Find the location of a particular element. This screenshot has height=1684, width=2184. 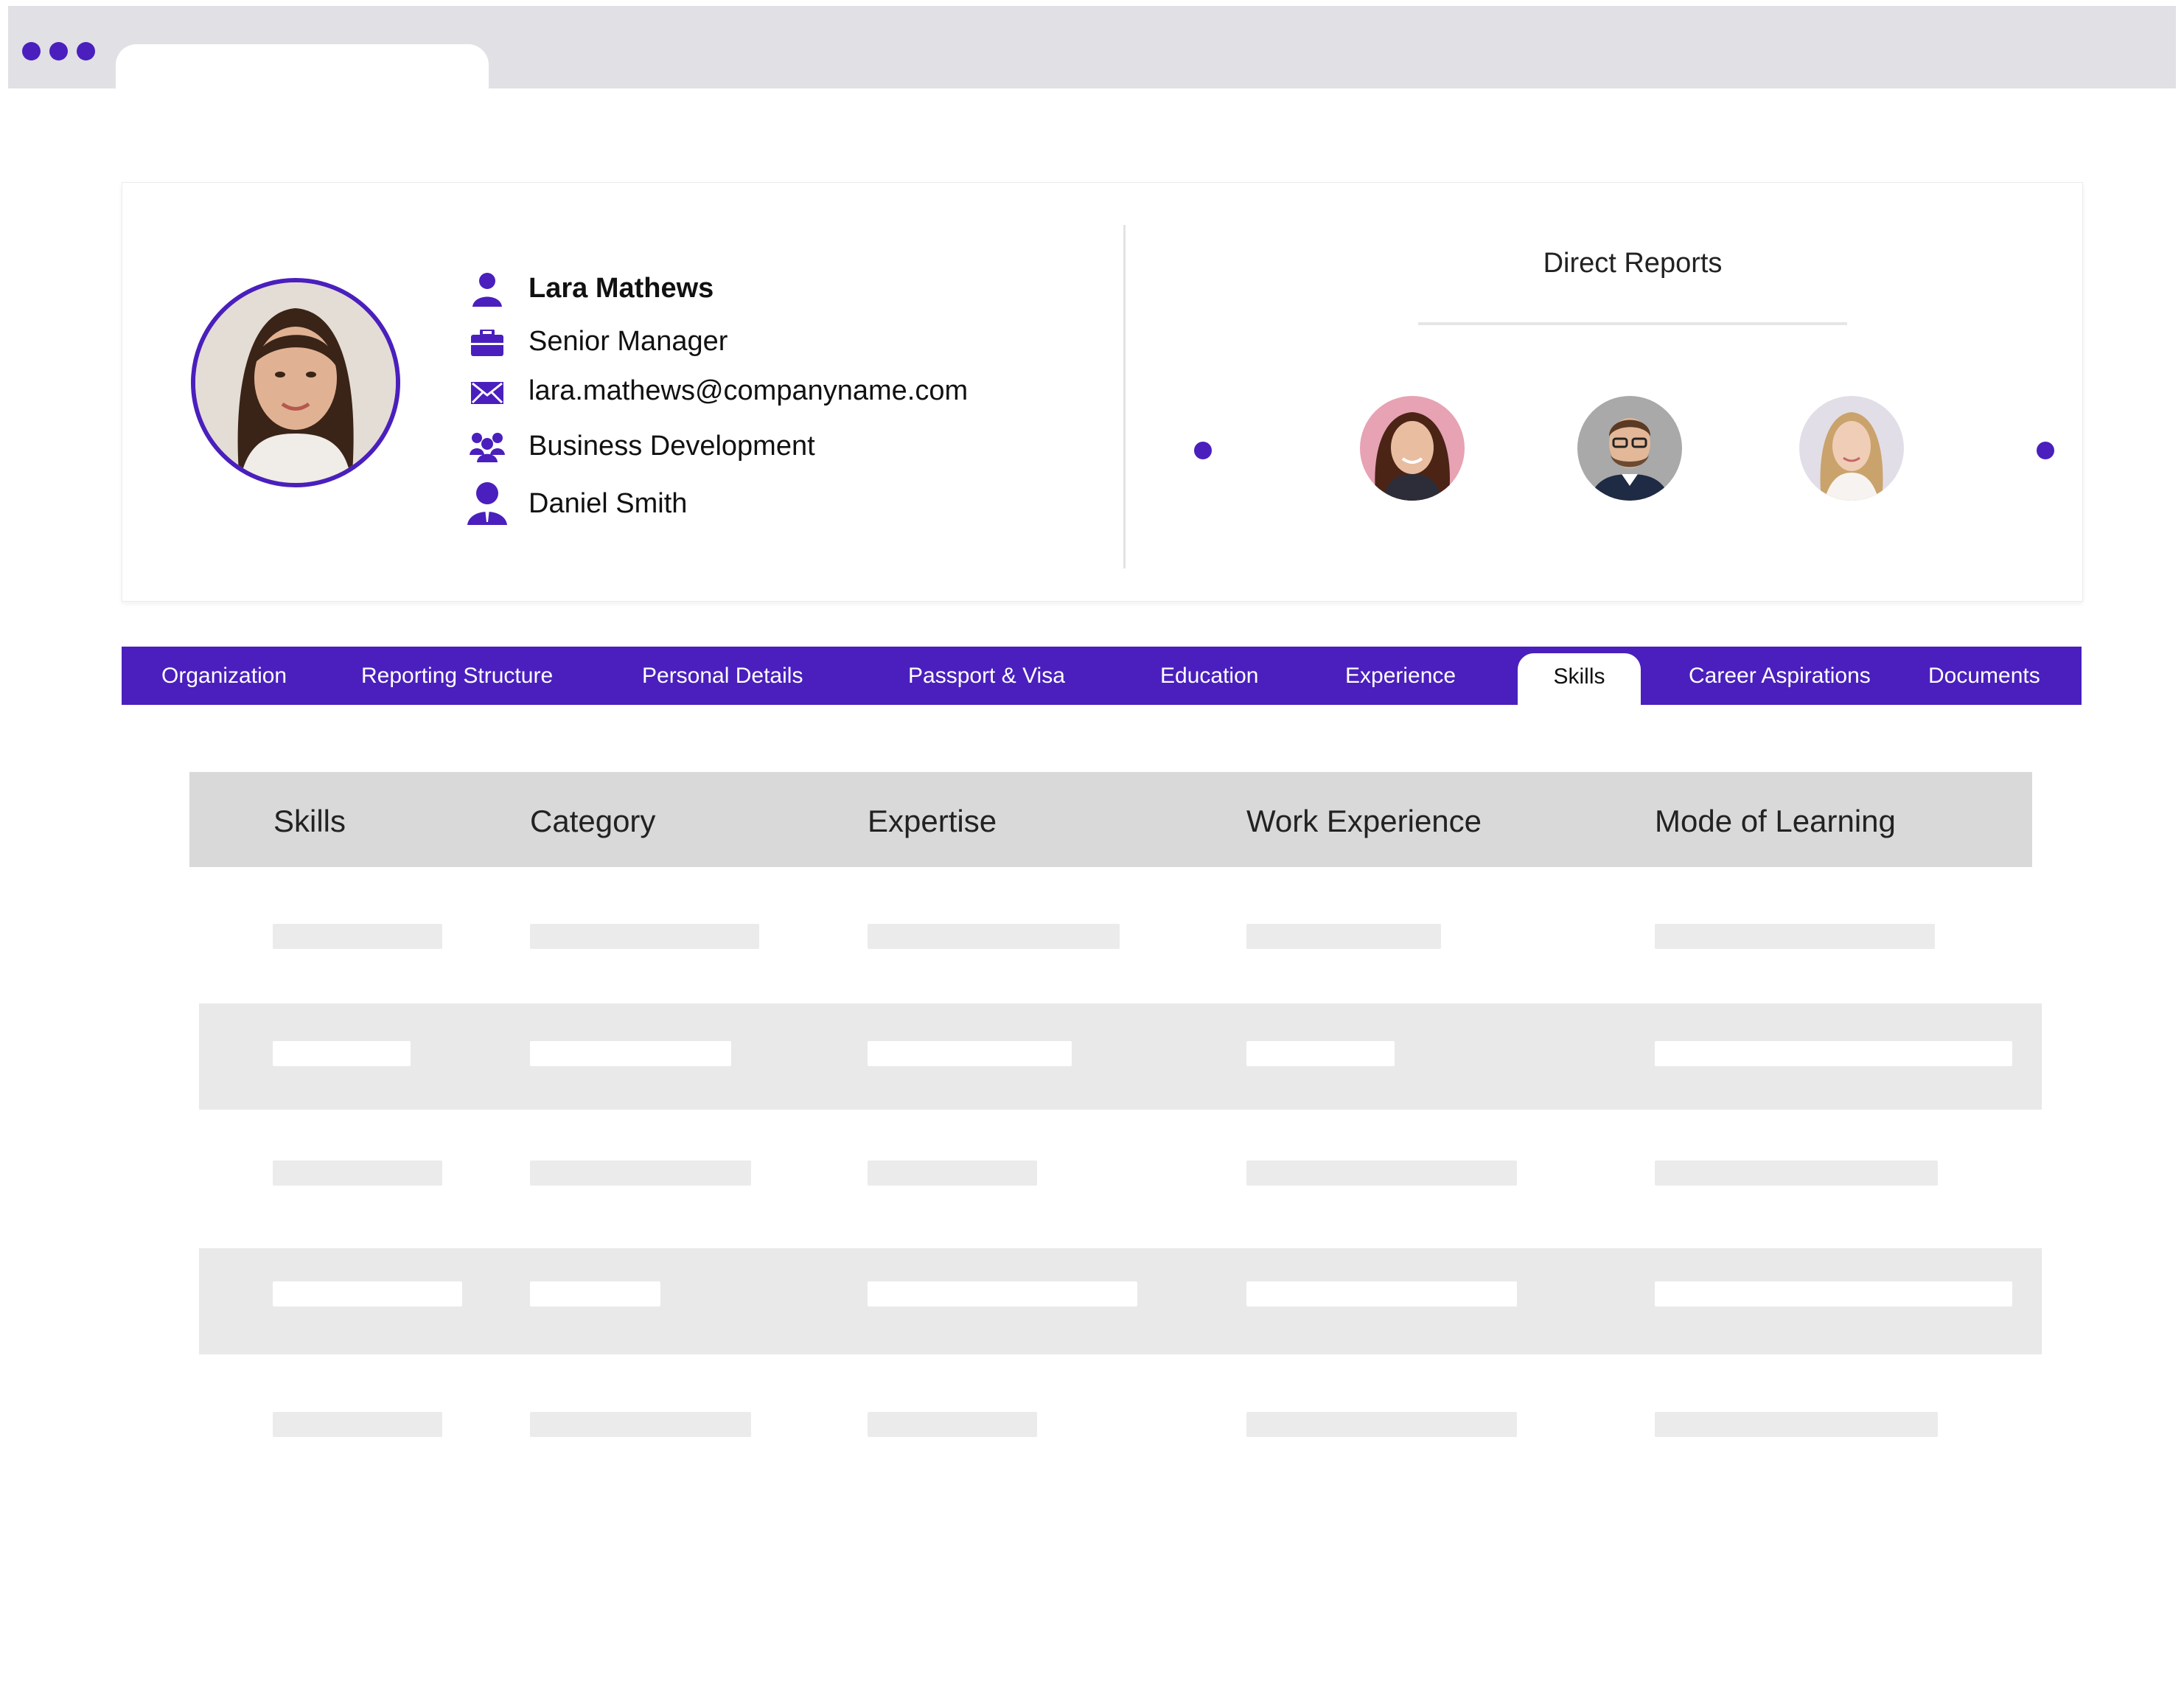

profile-avatar is located at coordinates (295, 382).